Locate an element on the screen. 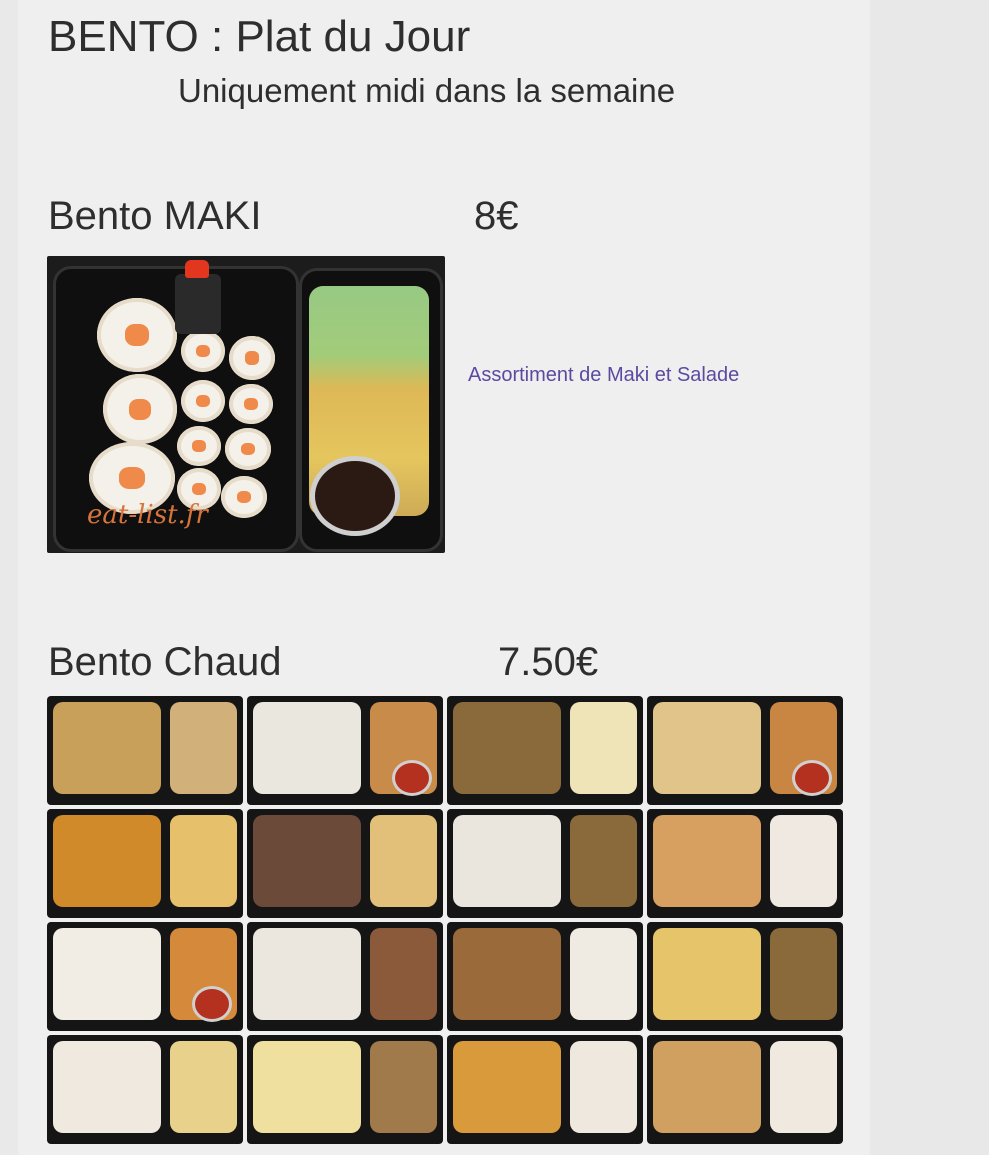  soy-bottle-cap is located at coordinates (197, 269).